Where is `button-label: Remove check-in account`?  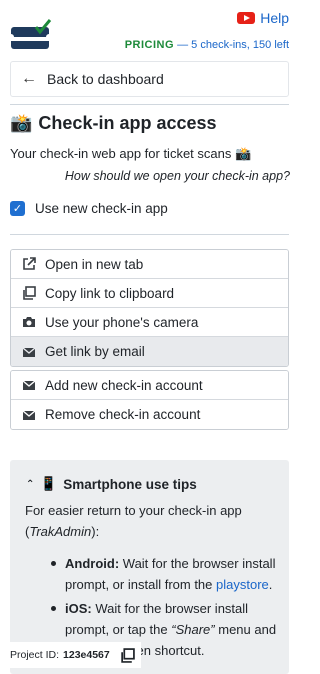 button-label: Remove check-in account is located at coordinates (123, 414).